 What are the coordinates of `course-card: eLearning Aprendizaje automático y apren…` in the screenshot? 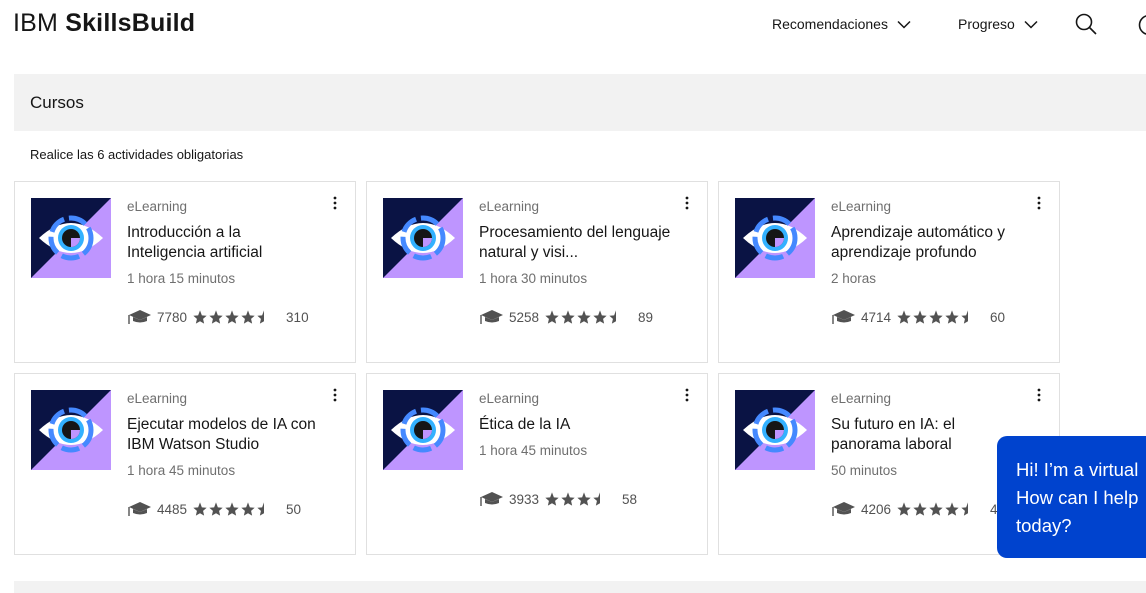 It's located at (889, 272).